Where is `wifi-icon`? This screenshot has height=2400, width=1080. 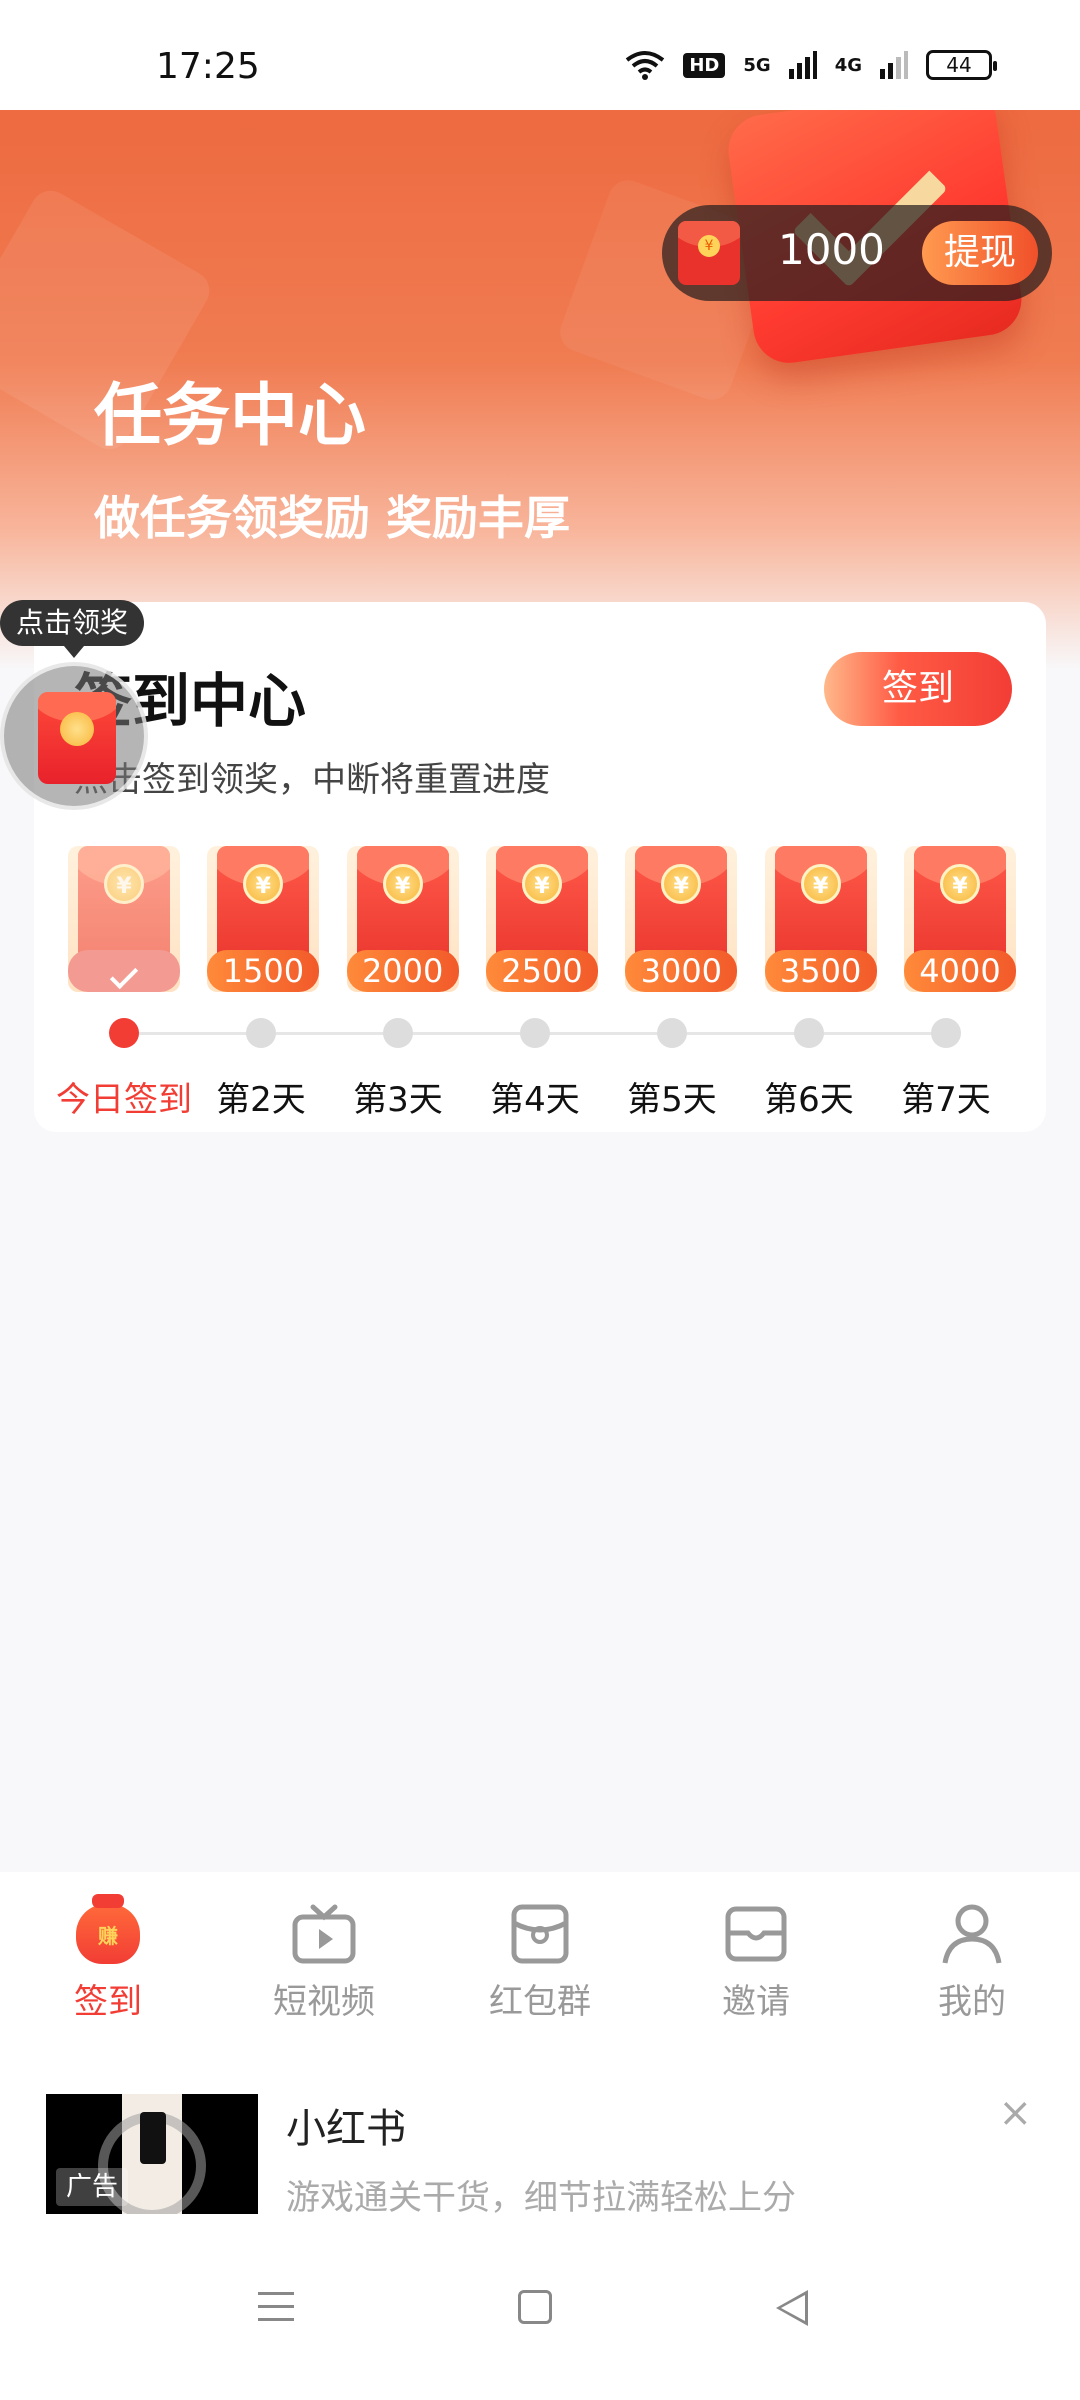
wifi-icon is located at coordinates (645, 65).